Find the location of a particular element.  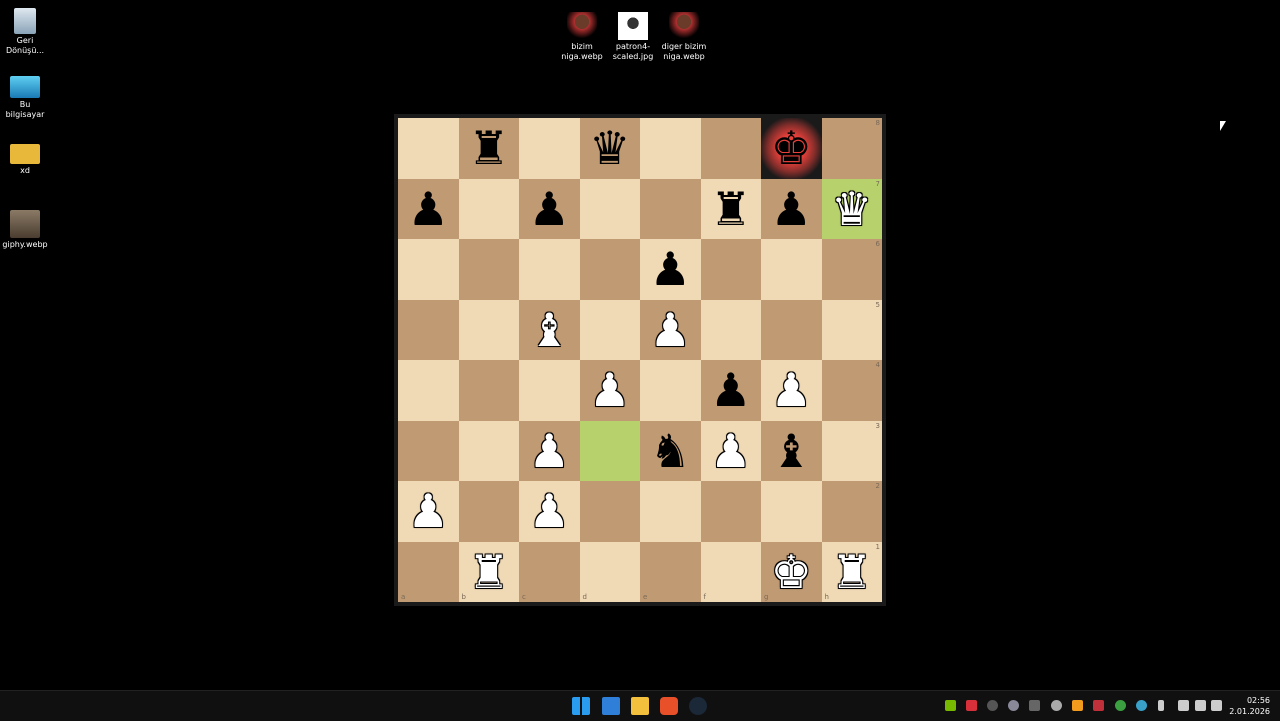

square-d4: ♟ is located at coordinates (610, 390).